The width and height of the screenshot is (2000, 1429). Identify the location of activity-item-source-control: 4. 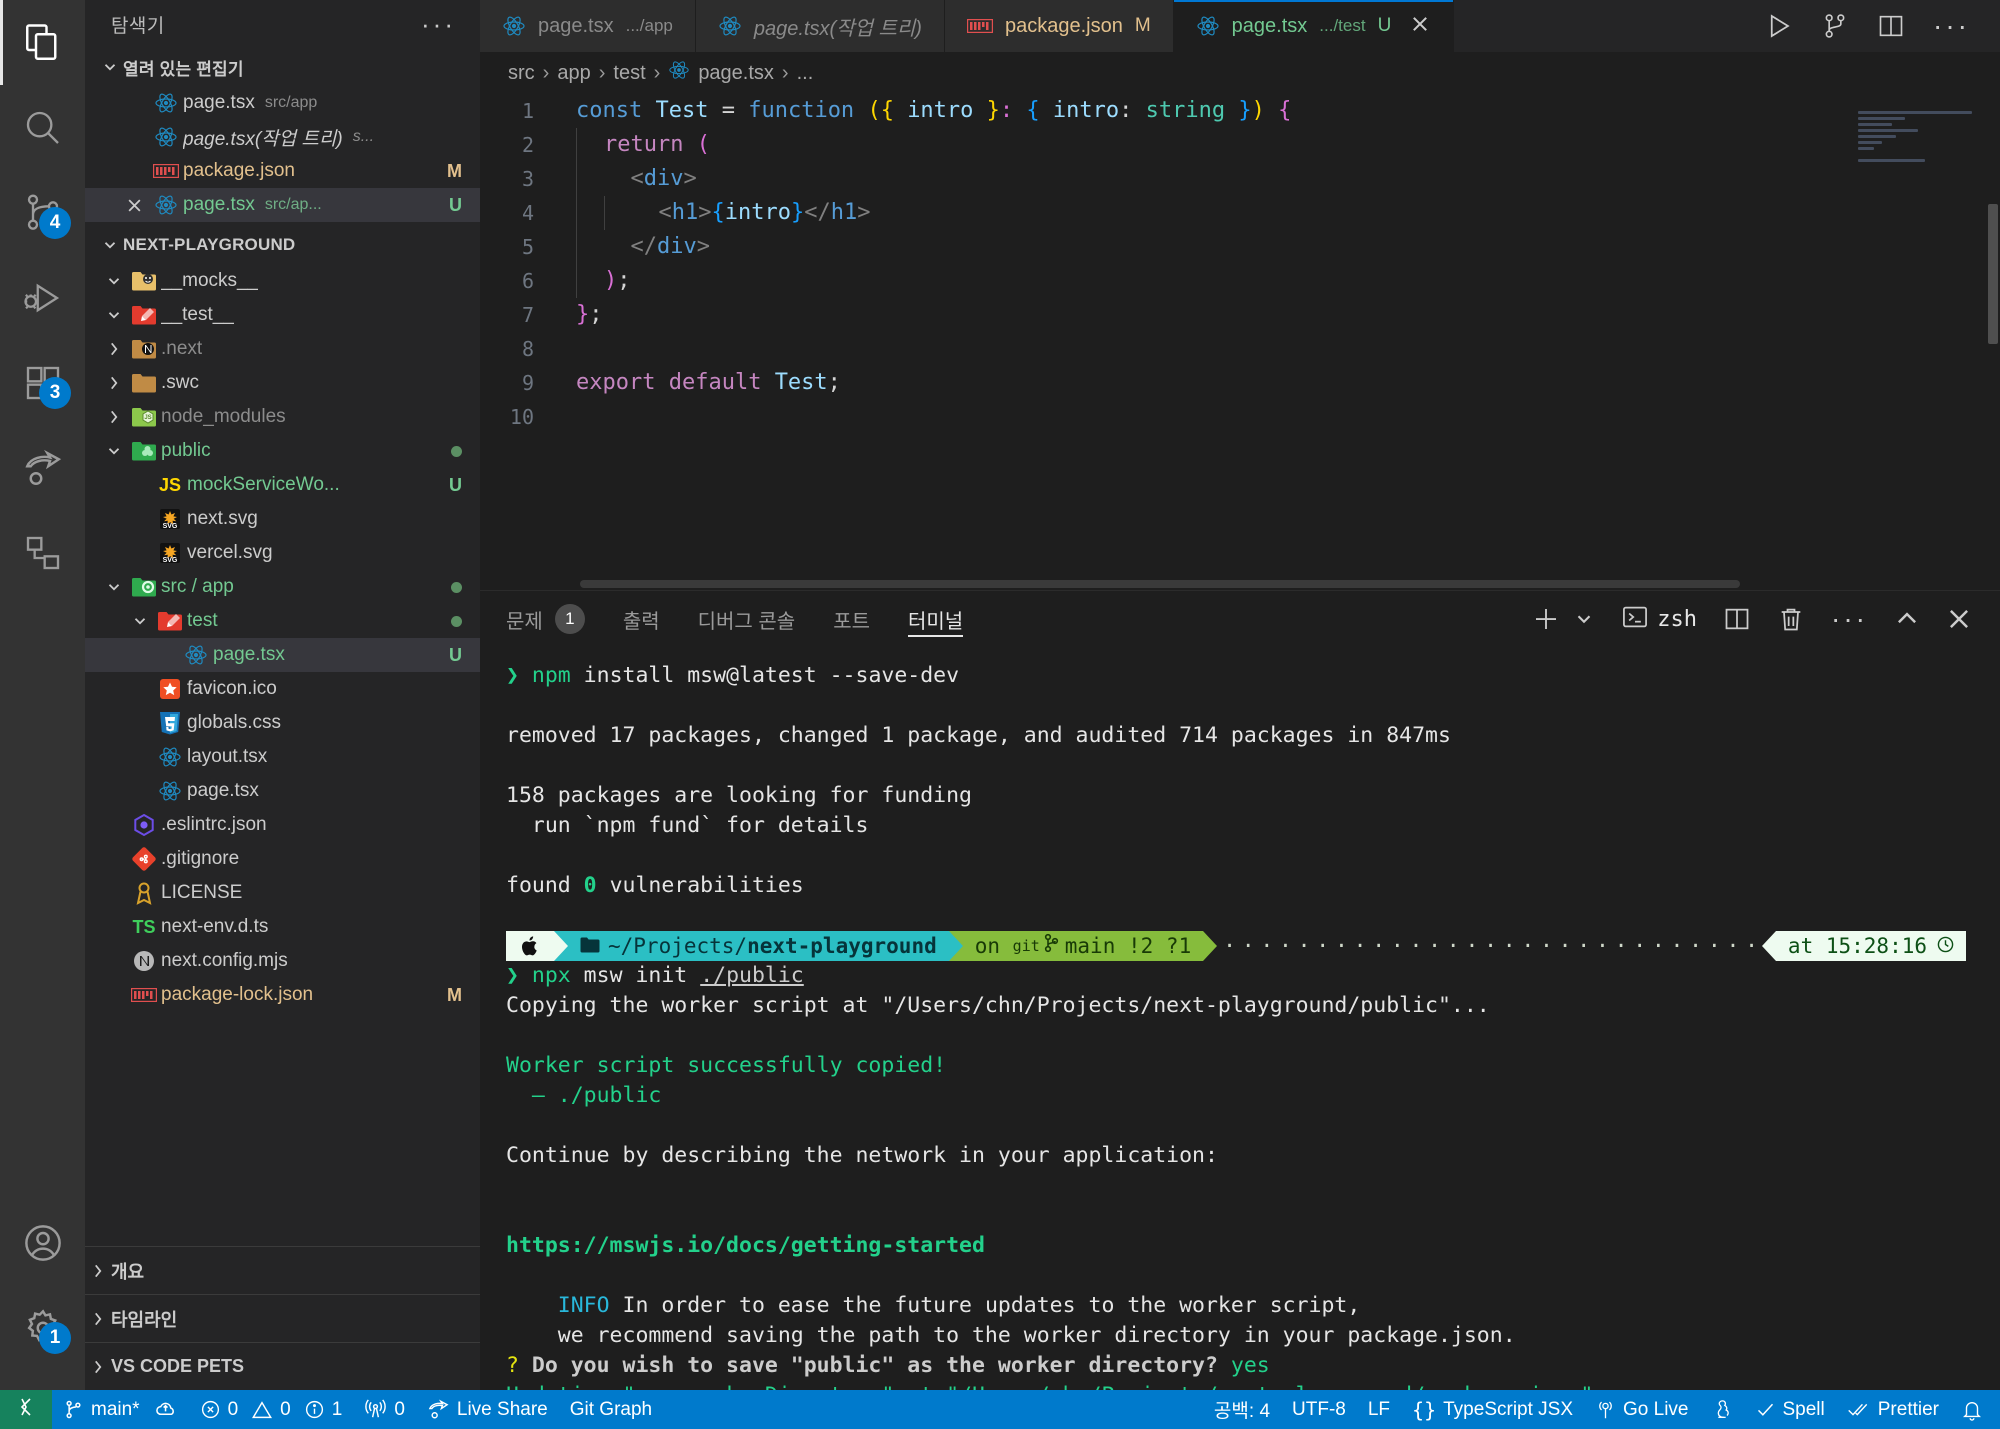
(42, 212).